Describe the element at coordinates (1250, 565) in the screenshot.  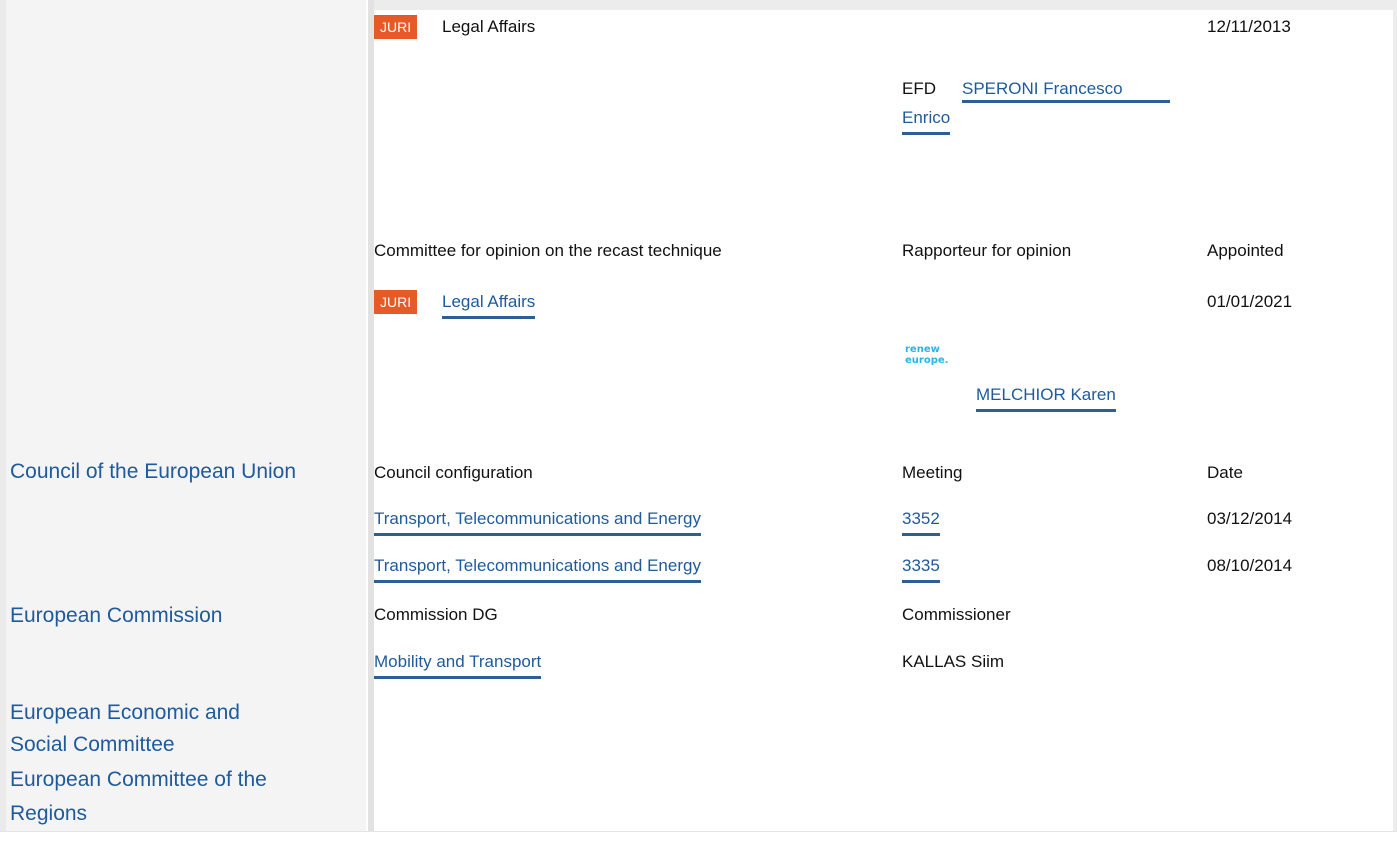
I see `meeting-date: 08/10/2014` at that location.